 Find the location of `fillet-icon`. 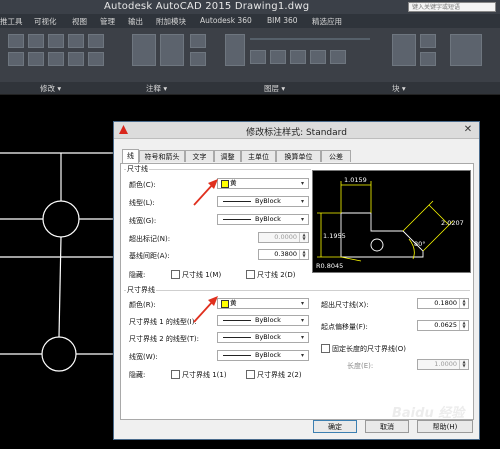

fillet-icon is located at coordinates (56, 59).